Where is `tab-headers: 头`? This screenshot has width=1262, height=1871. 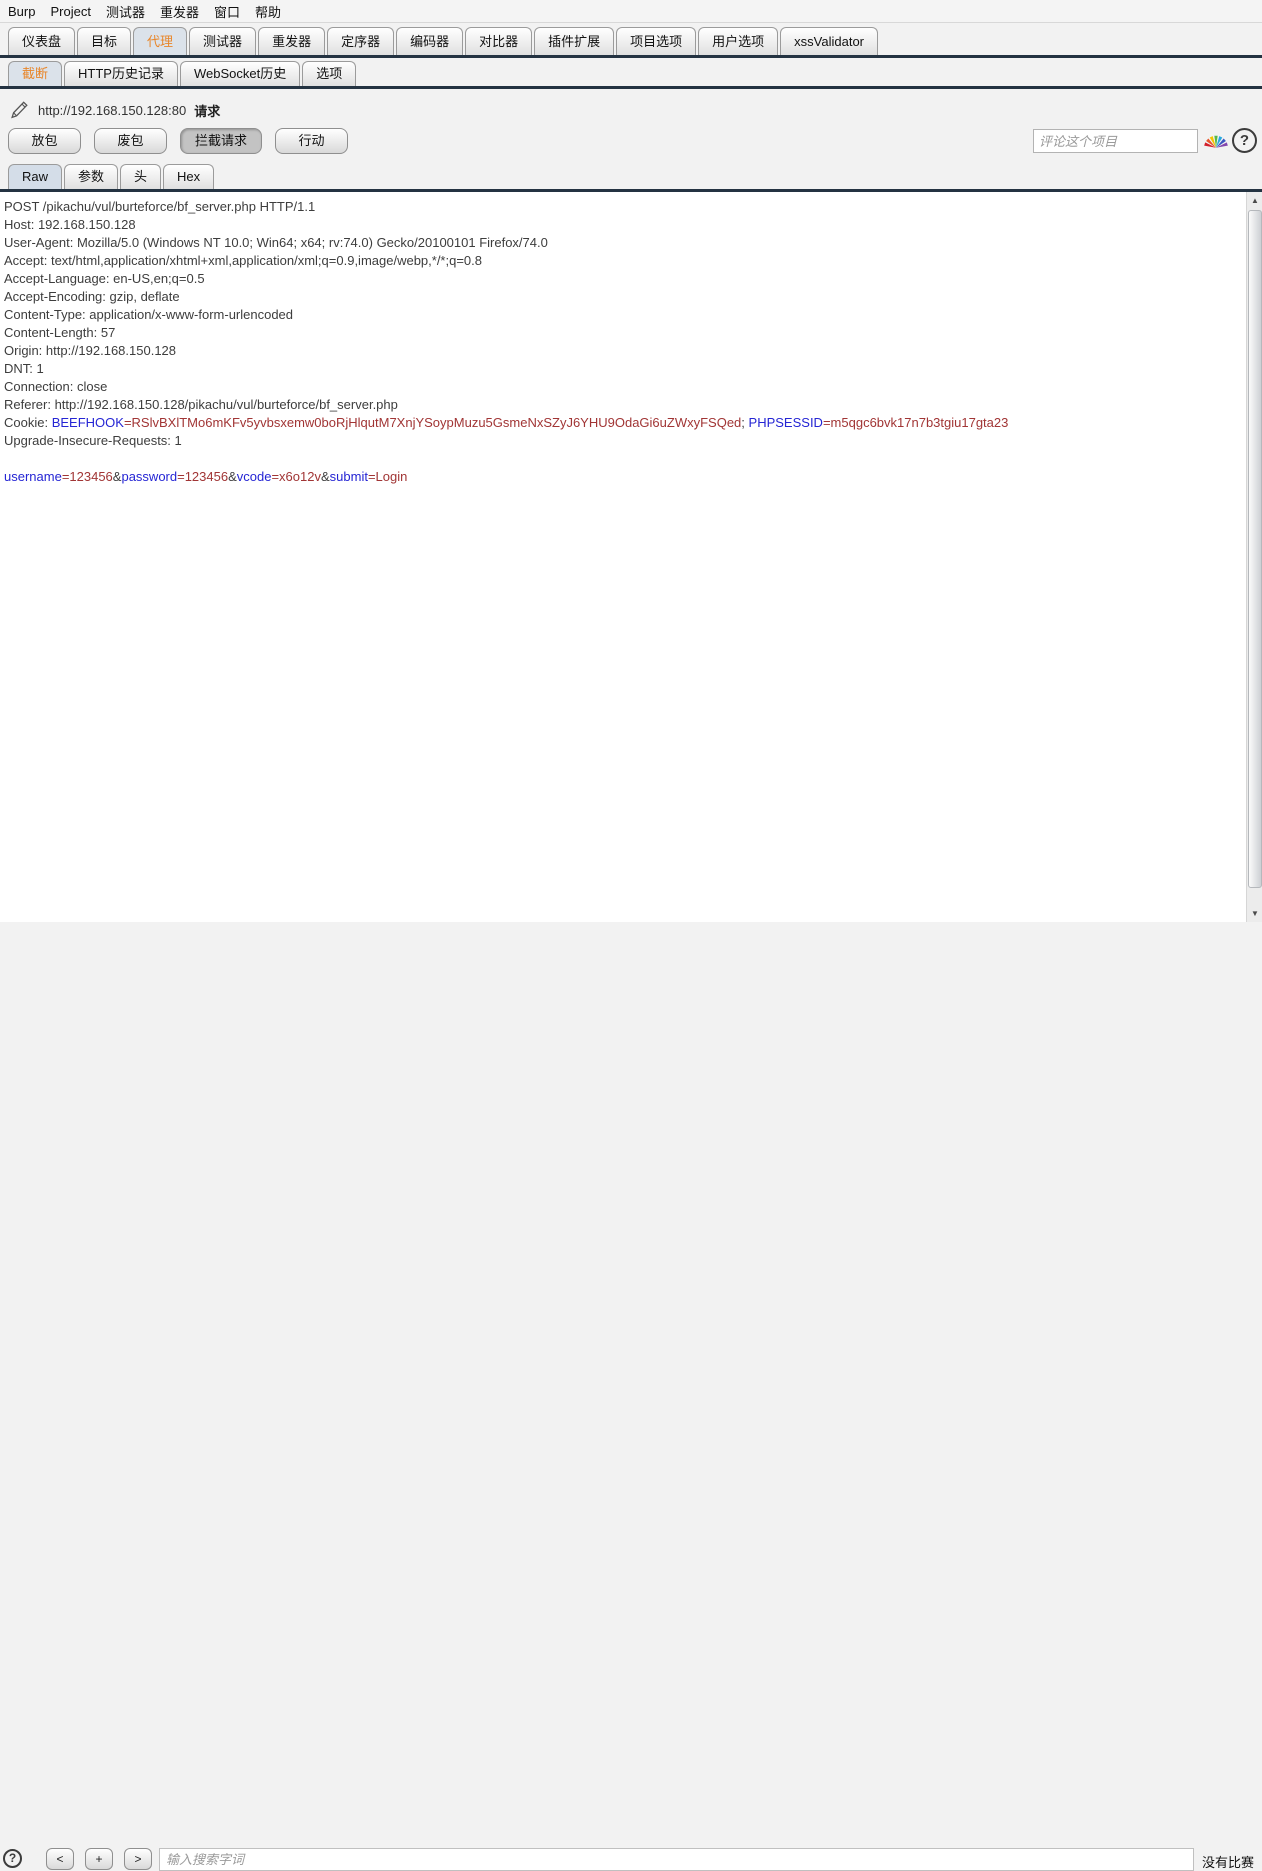 tab-headers: 头 is located at coordinates (141, 176).